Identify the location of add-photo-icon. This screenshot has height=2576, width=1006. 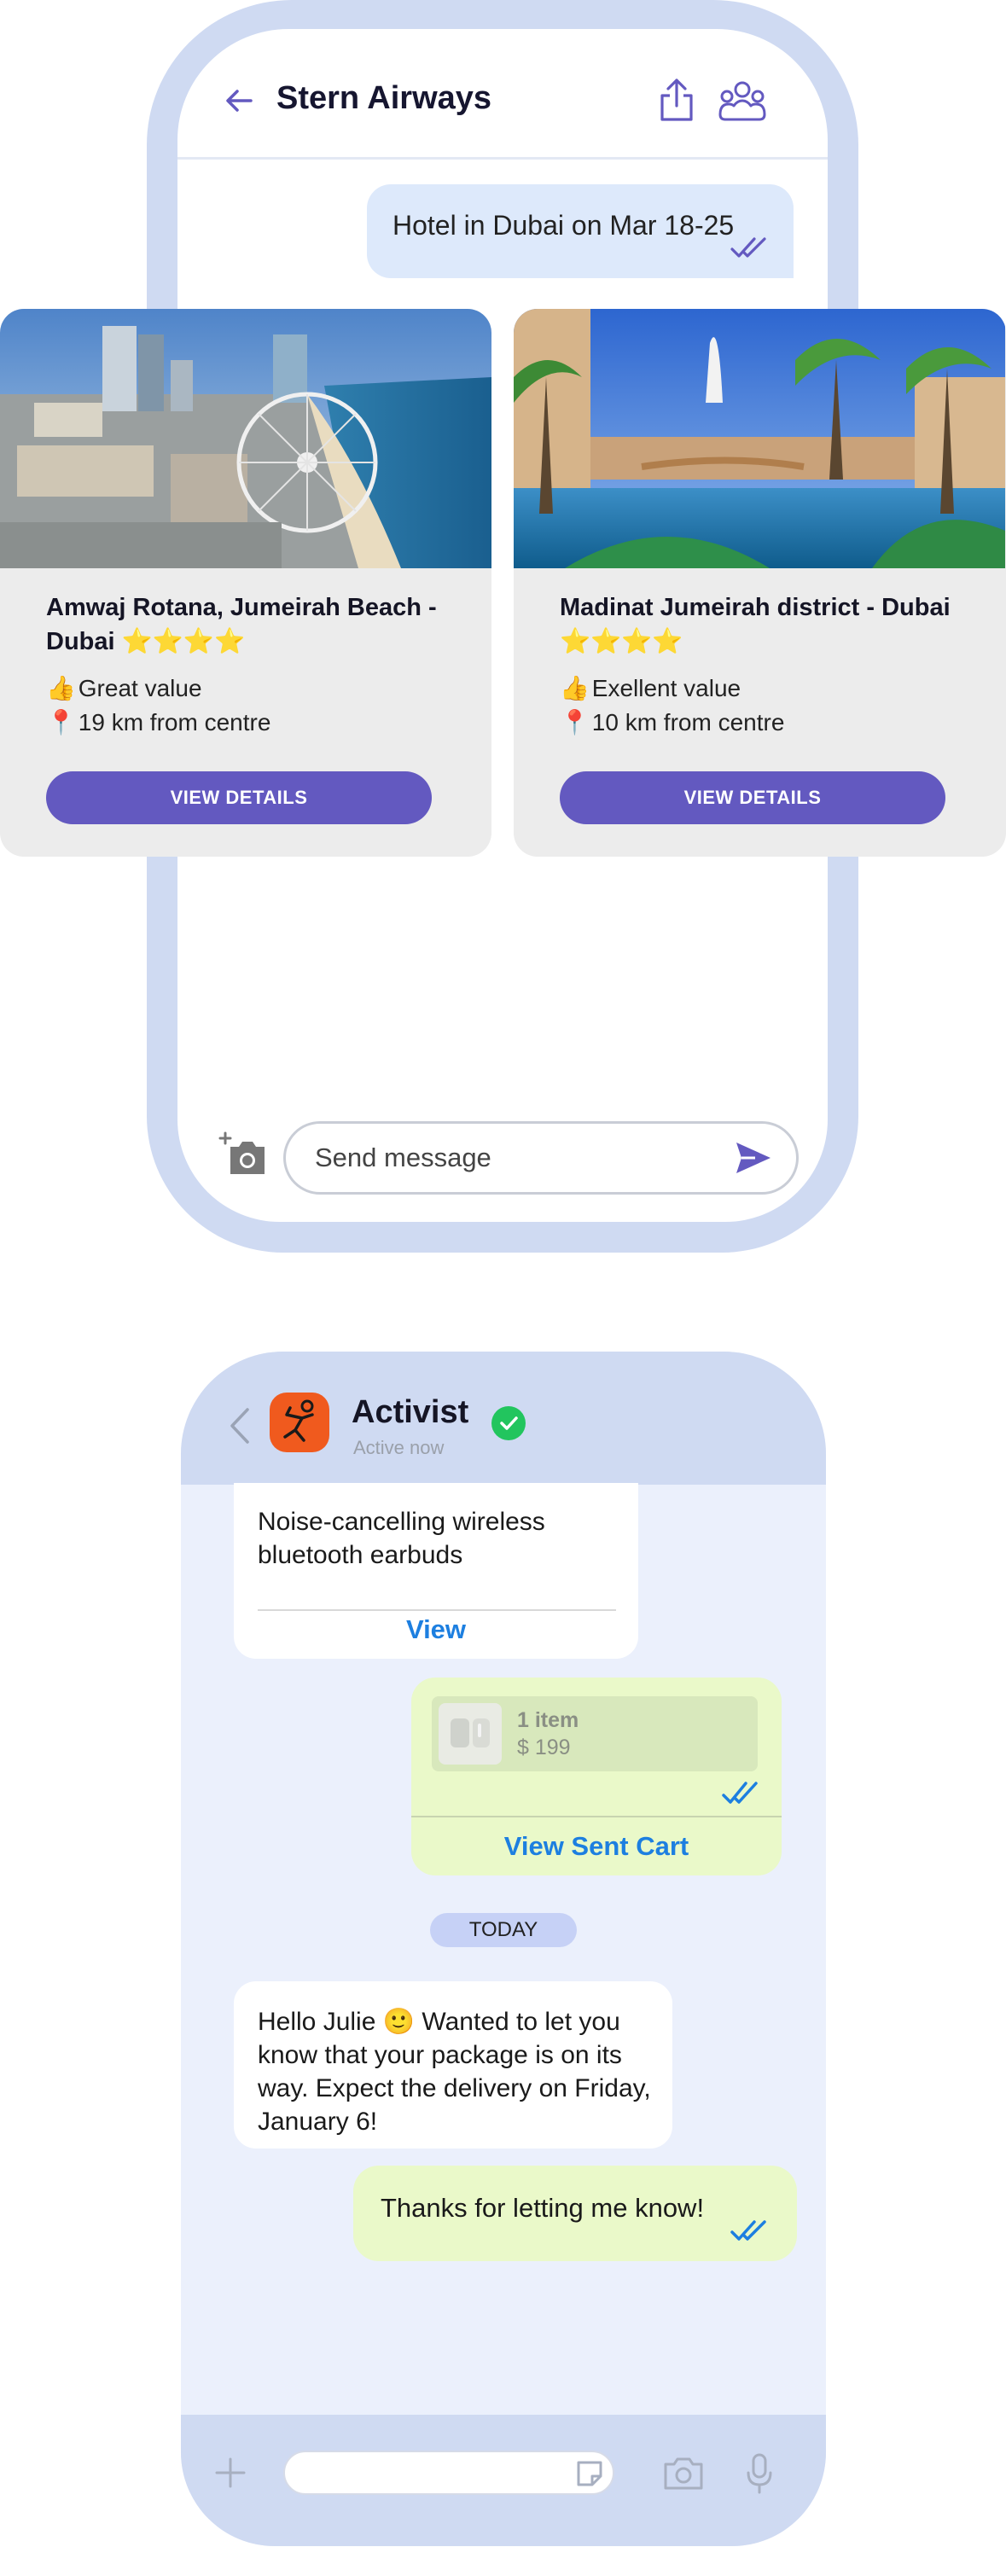
(244, 1153).